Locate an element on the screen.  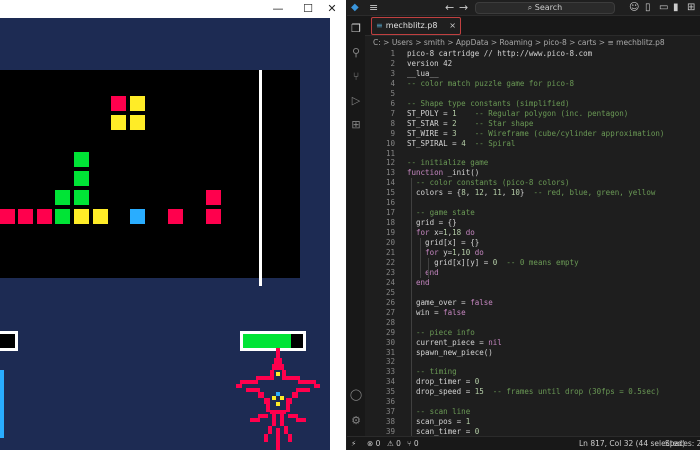
line-number: 26 is located at coordinates (390, 302).